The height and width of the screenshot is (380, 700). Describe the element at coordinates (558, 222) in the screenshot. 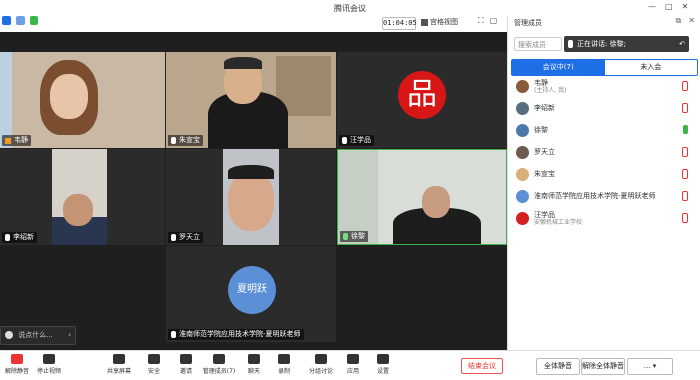

I see `member-subtitle: 安徽机械工业学校` at that location.